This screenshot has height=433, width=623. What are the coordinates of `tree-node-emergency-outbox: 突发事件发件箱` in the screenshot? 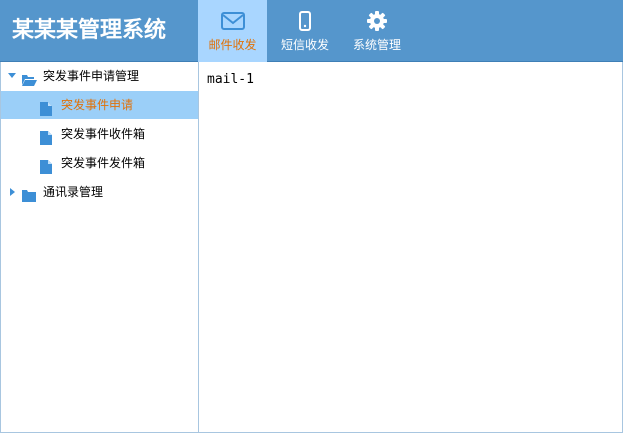 It's located at (99, 163).